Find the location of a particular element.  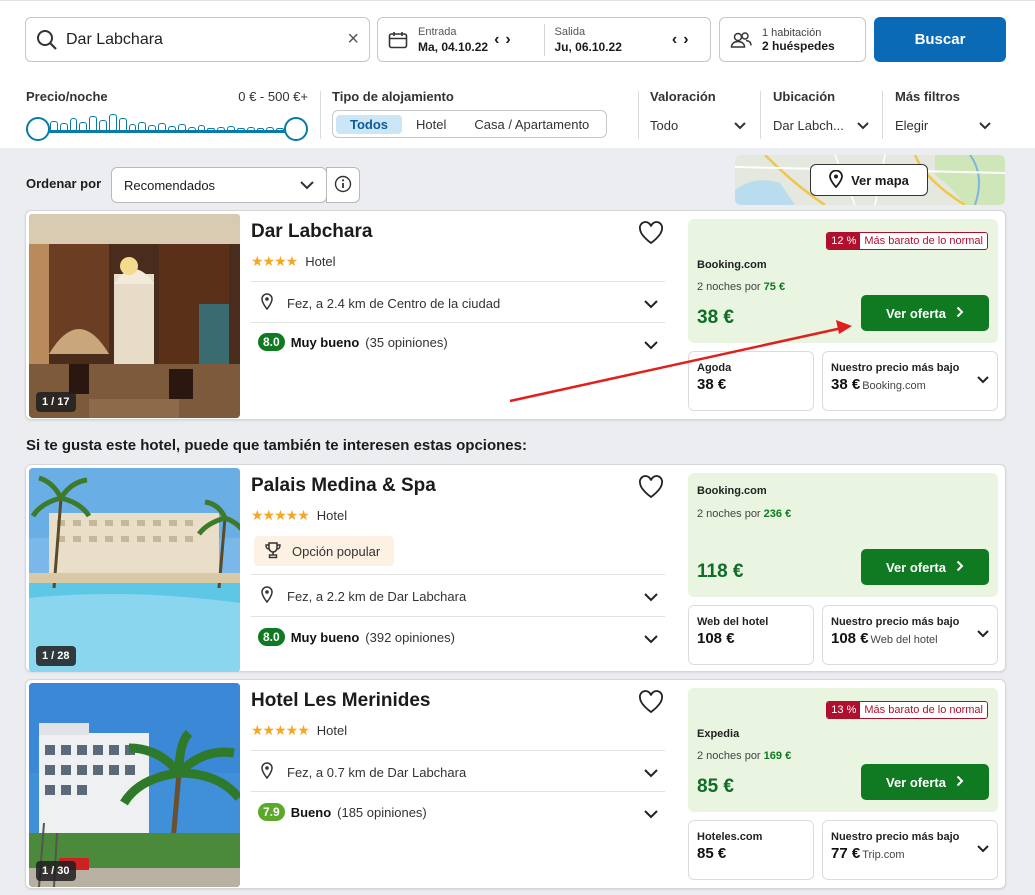

lowest-price-provider: Web del hotel is located at coordinates (904, 640).